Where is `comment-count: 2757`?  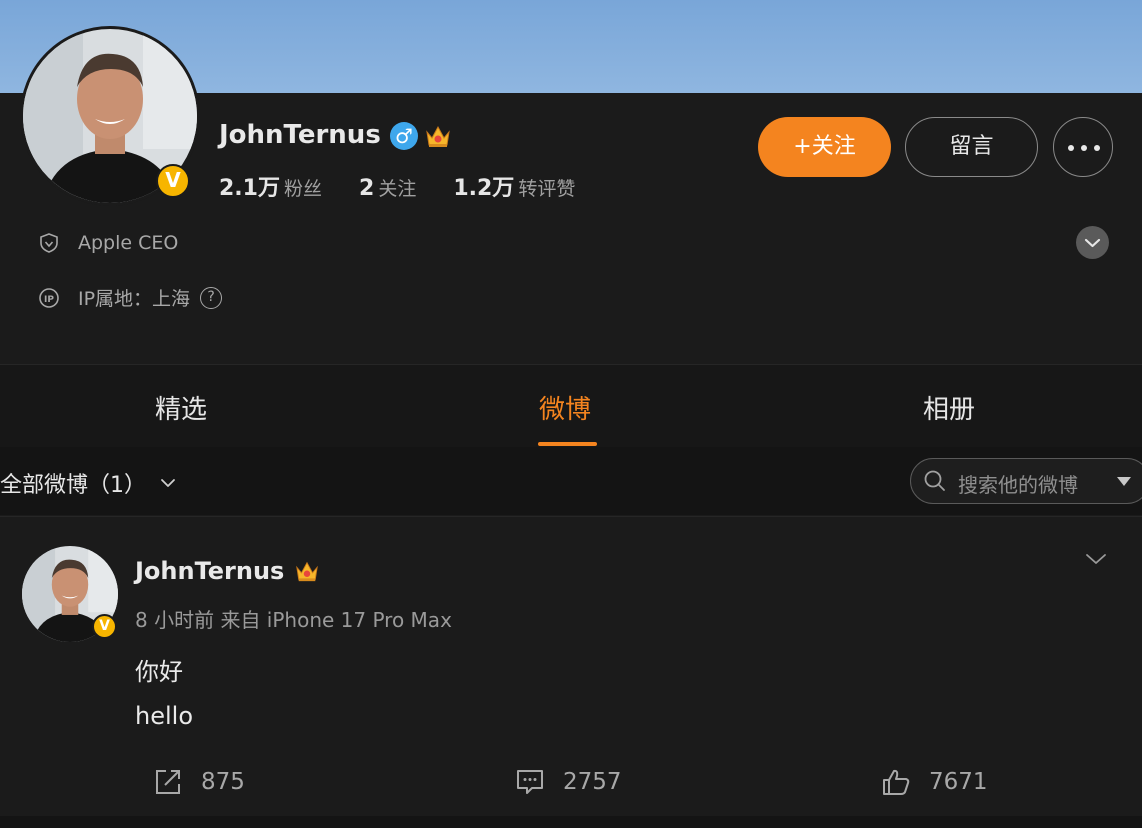 comment-count: 2757 is located at coordinates (592, 782).